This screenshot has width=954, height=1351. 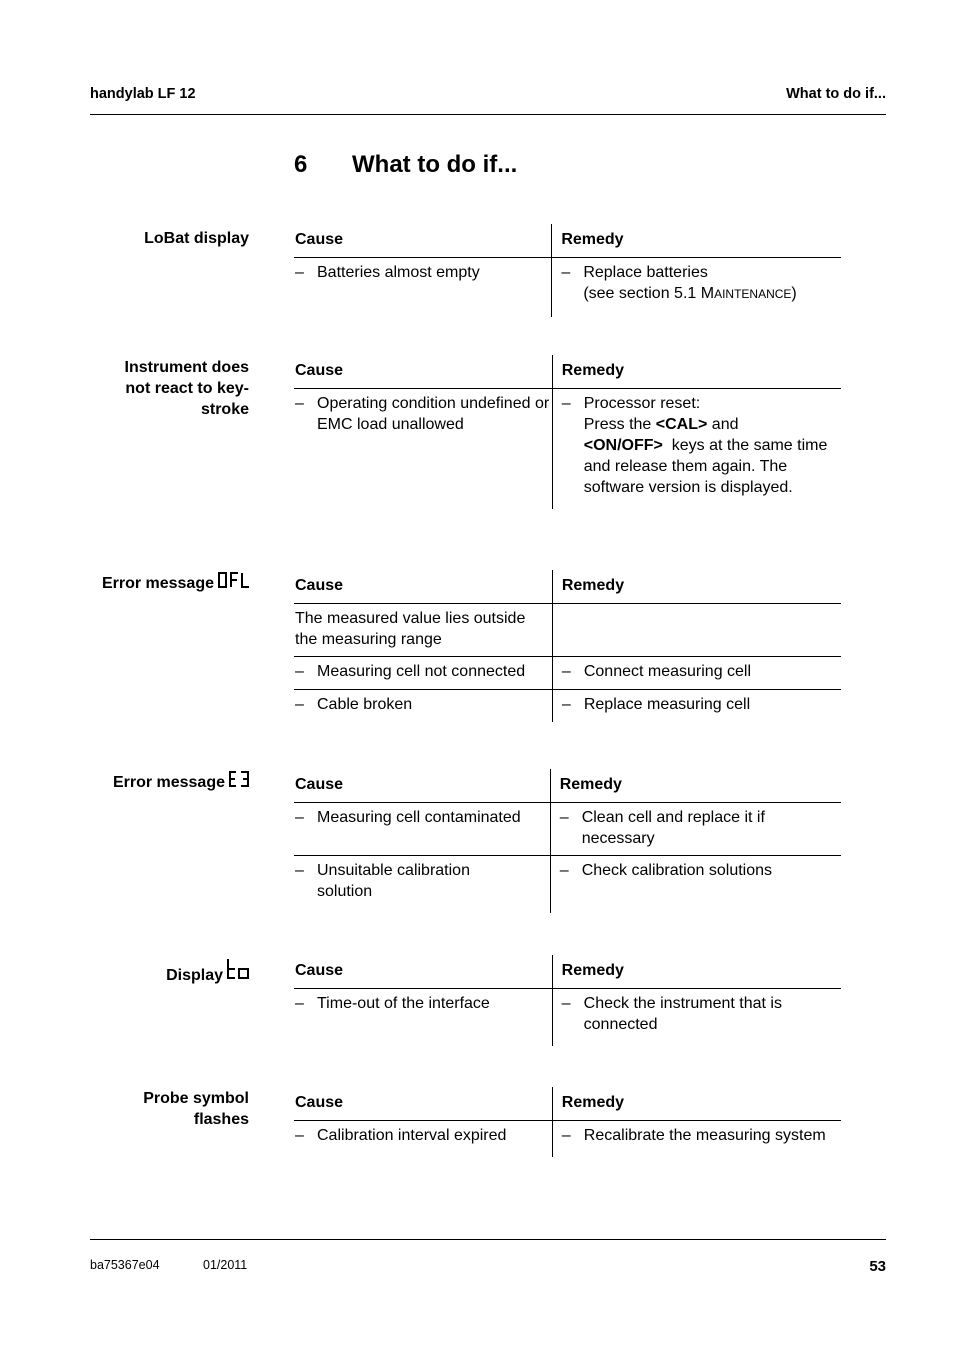 I want to click on lcd-ofl-icon, so click(x=233, y=580).